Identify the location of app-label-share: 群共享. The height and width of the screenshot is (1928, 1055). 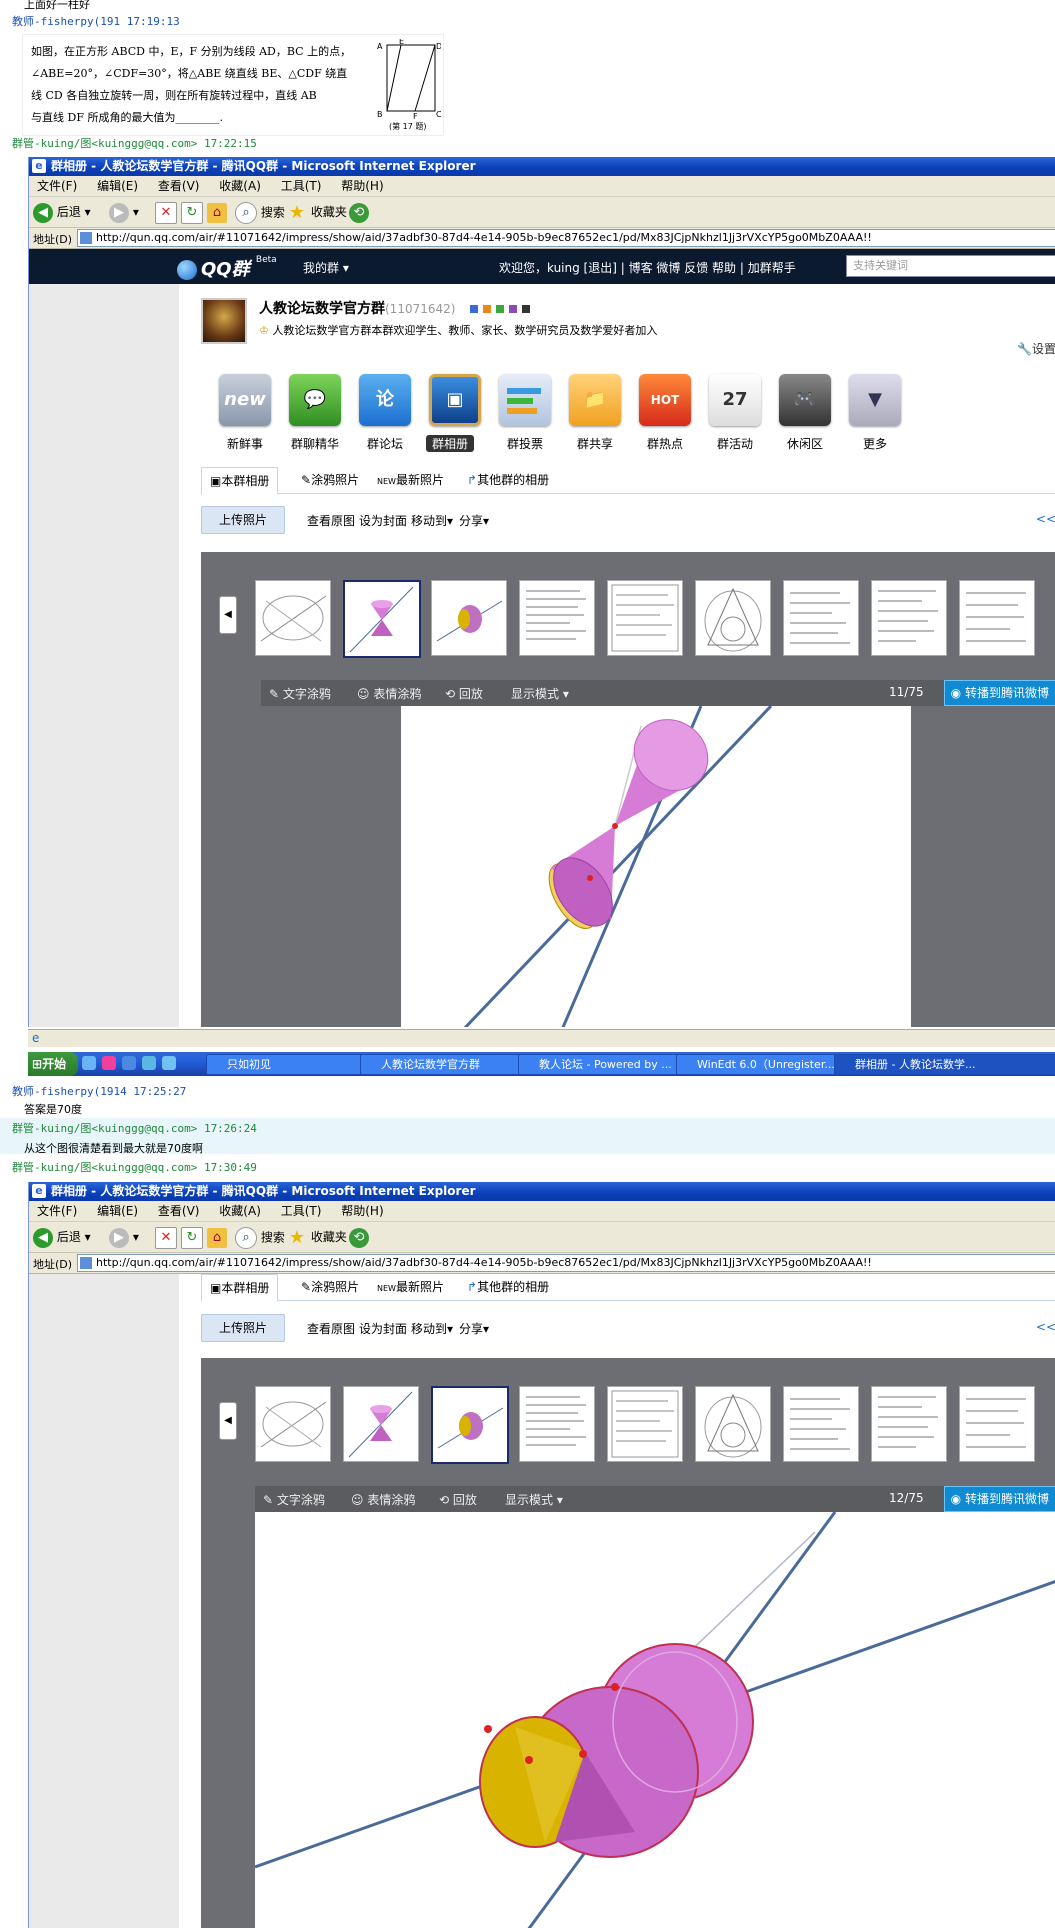
(595, 443).